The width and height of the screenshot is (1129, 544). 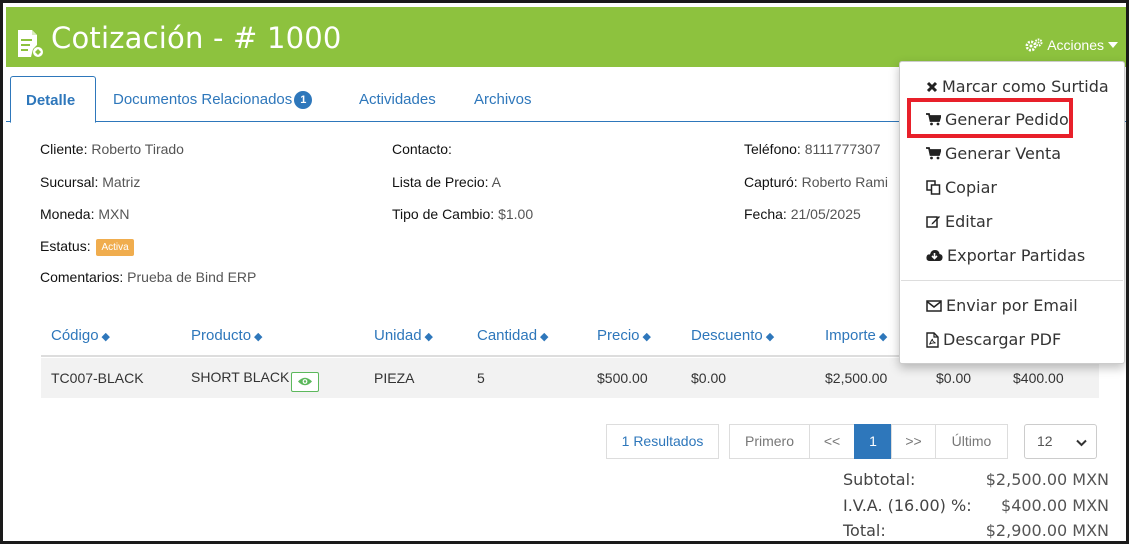 I want to click on lista-precio-field: Lista de Precio: A, so click(x=446, y=182).